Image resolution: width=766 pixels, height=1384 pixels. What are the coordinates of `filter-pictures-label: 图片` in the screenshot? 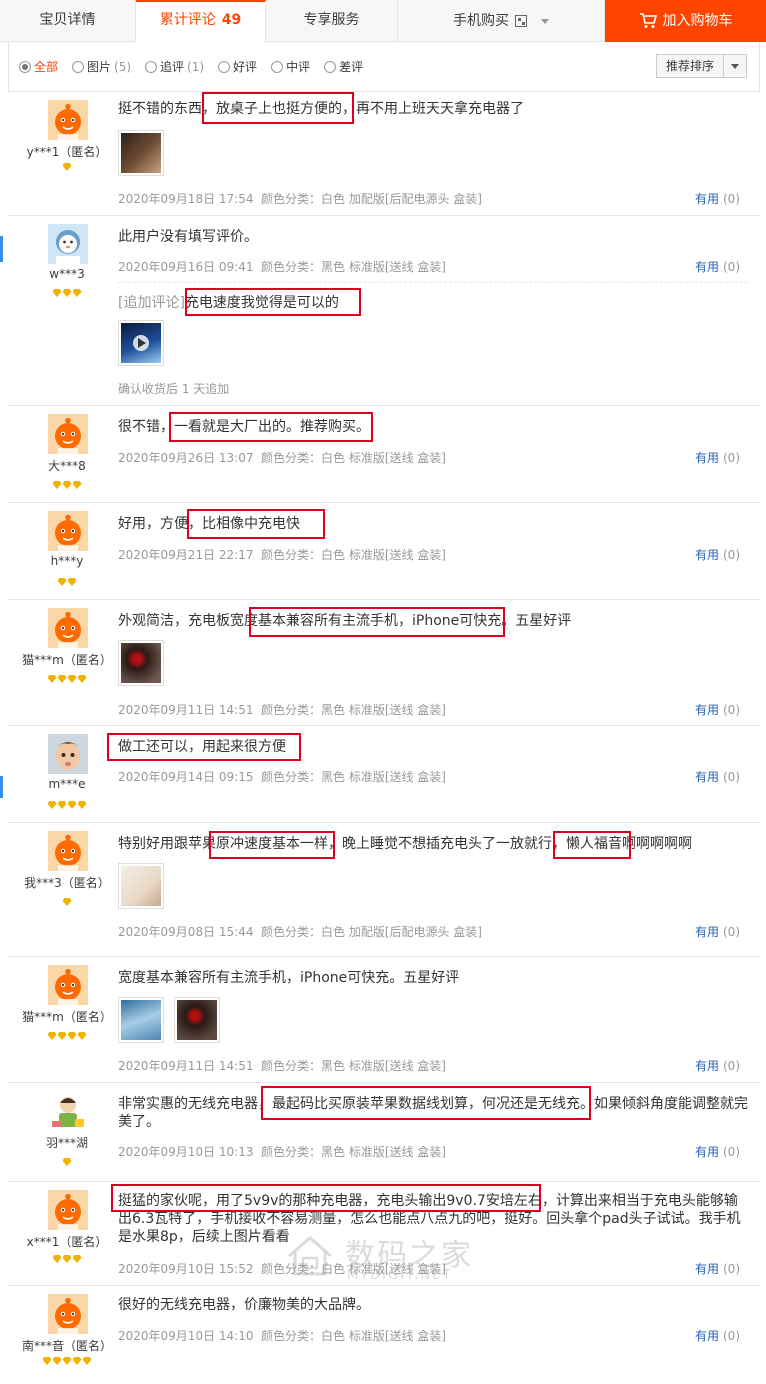 It's located at (99, 67).